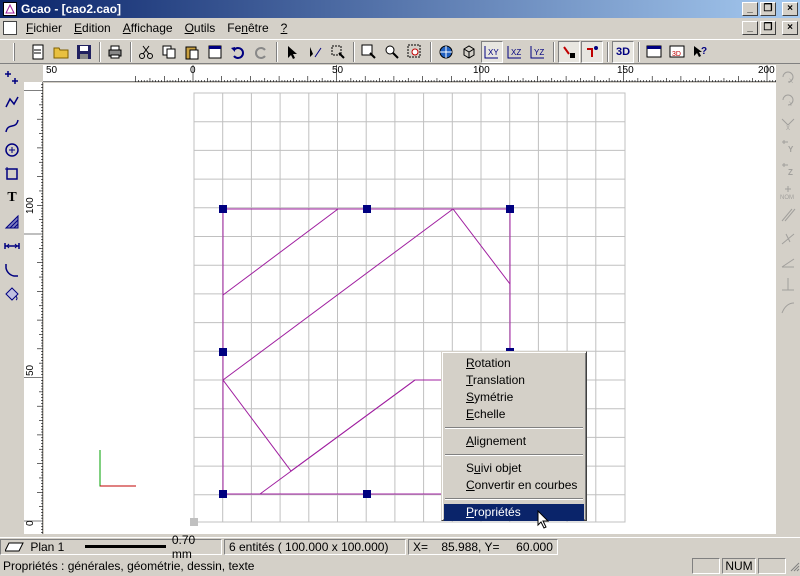  What do you see at coordinates (12, 294) in the screenshot?
I see `fill-tool-icon` at bounding box center [12, 294].